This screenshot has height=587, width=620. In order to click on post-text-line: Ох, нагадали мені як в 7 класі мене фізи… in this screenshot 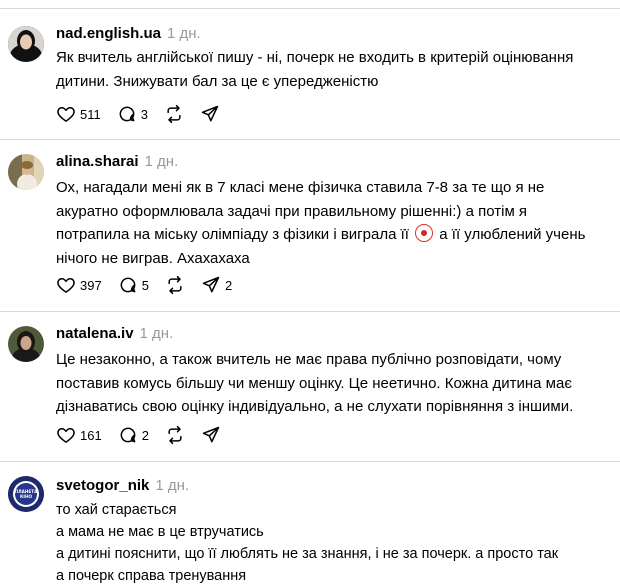, I will do `click(300, 187)`.